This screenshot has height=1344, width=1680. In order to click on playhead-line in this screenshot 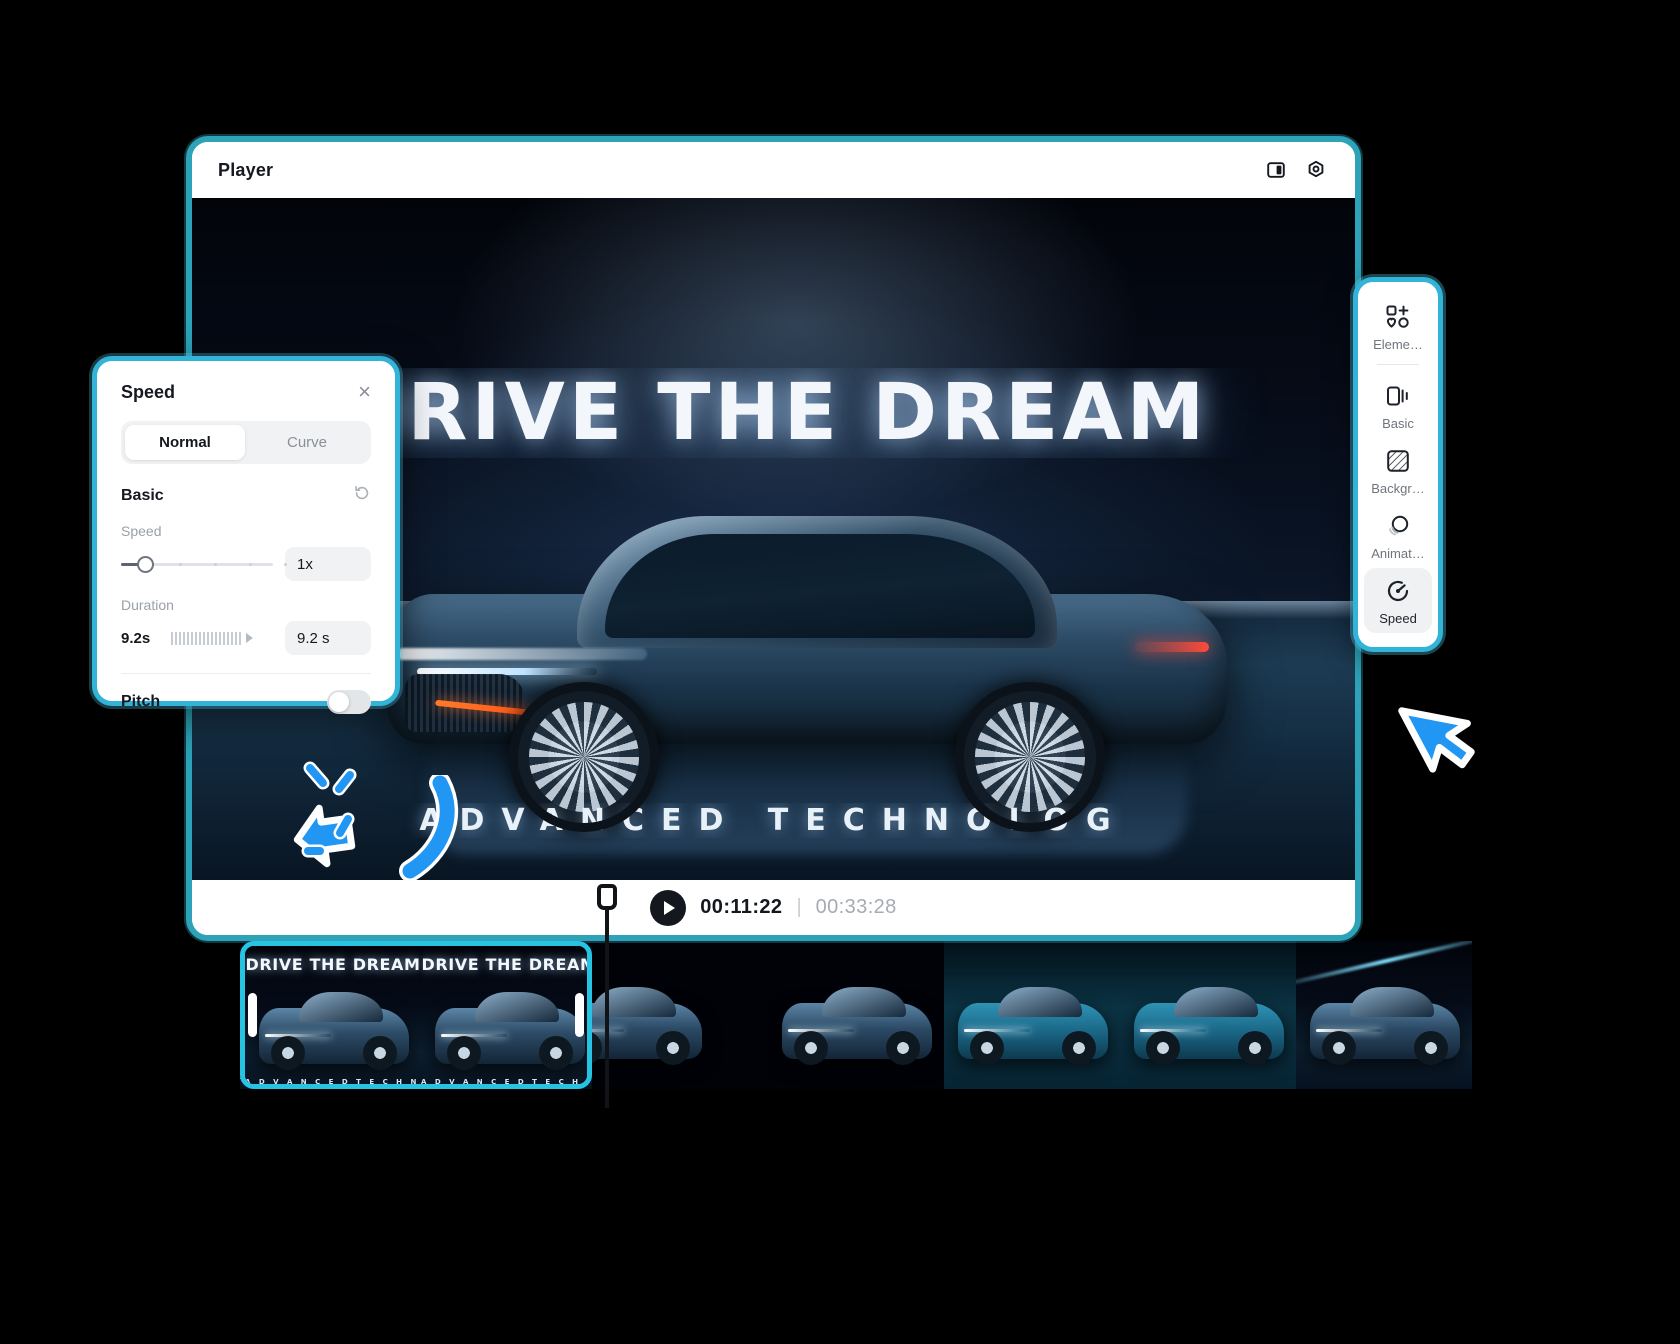, I will do `click(607, 1008)`.